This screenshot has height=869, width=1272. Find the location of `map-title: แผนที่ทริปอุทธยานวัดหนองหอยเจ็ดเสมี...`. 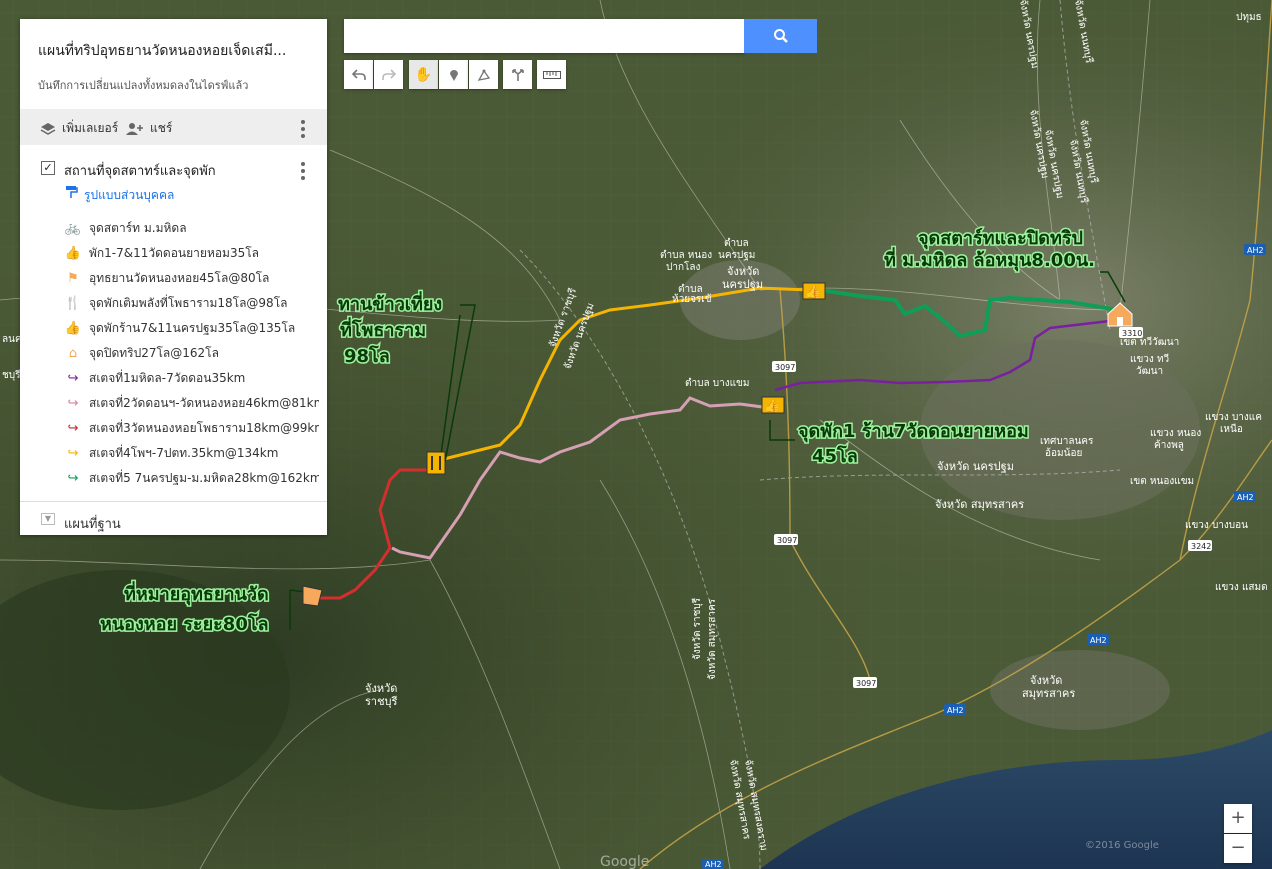

map-title: แผนที่ทริปอุทธยานวัดหนองหอยเจ็ดเสมี... is located at coordinates (175, 51).